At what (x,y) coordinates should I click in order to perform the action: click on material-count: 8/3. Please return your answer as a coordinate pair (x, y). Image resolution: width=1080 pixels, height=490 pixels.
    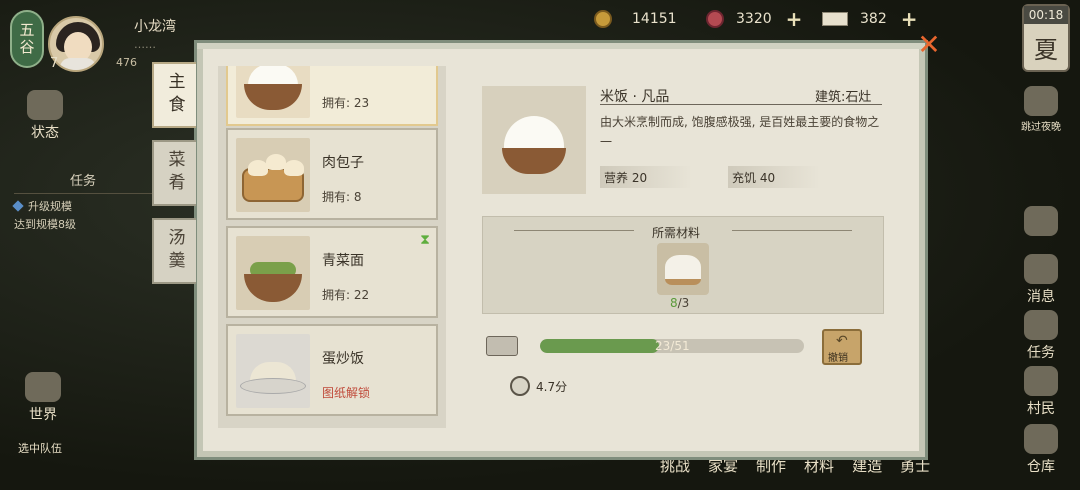
    Looking at the image, I should click on (679, 303).